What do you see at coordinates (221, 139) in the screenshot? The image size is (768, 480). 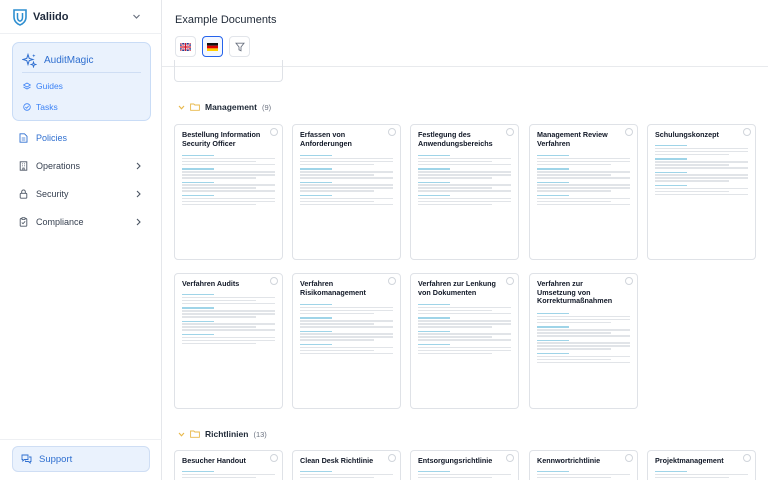 I see `document-title: Bestellung Information Security Officer` at bounding box center [221, 139].